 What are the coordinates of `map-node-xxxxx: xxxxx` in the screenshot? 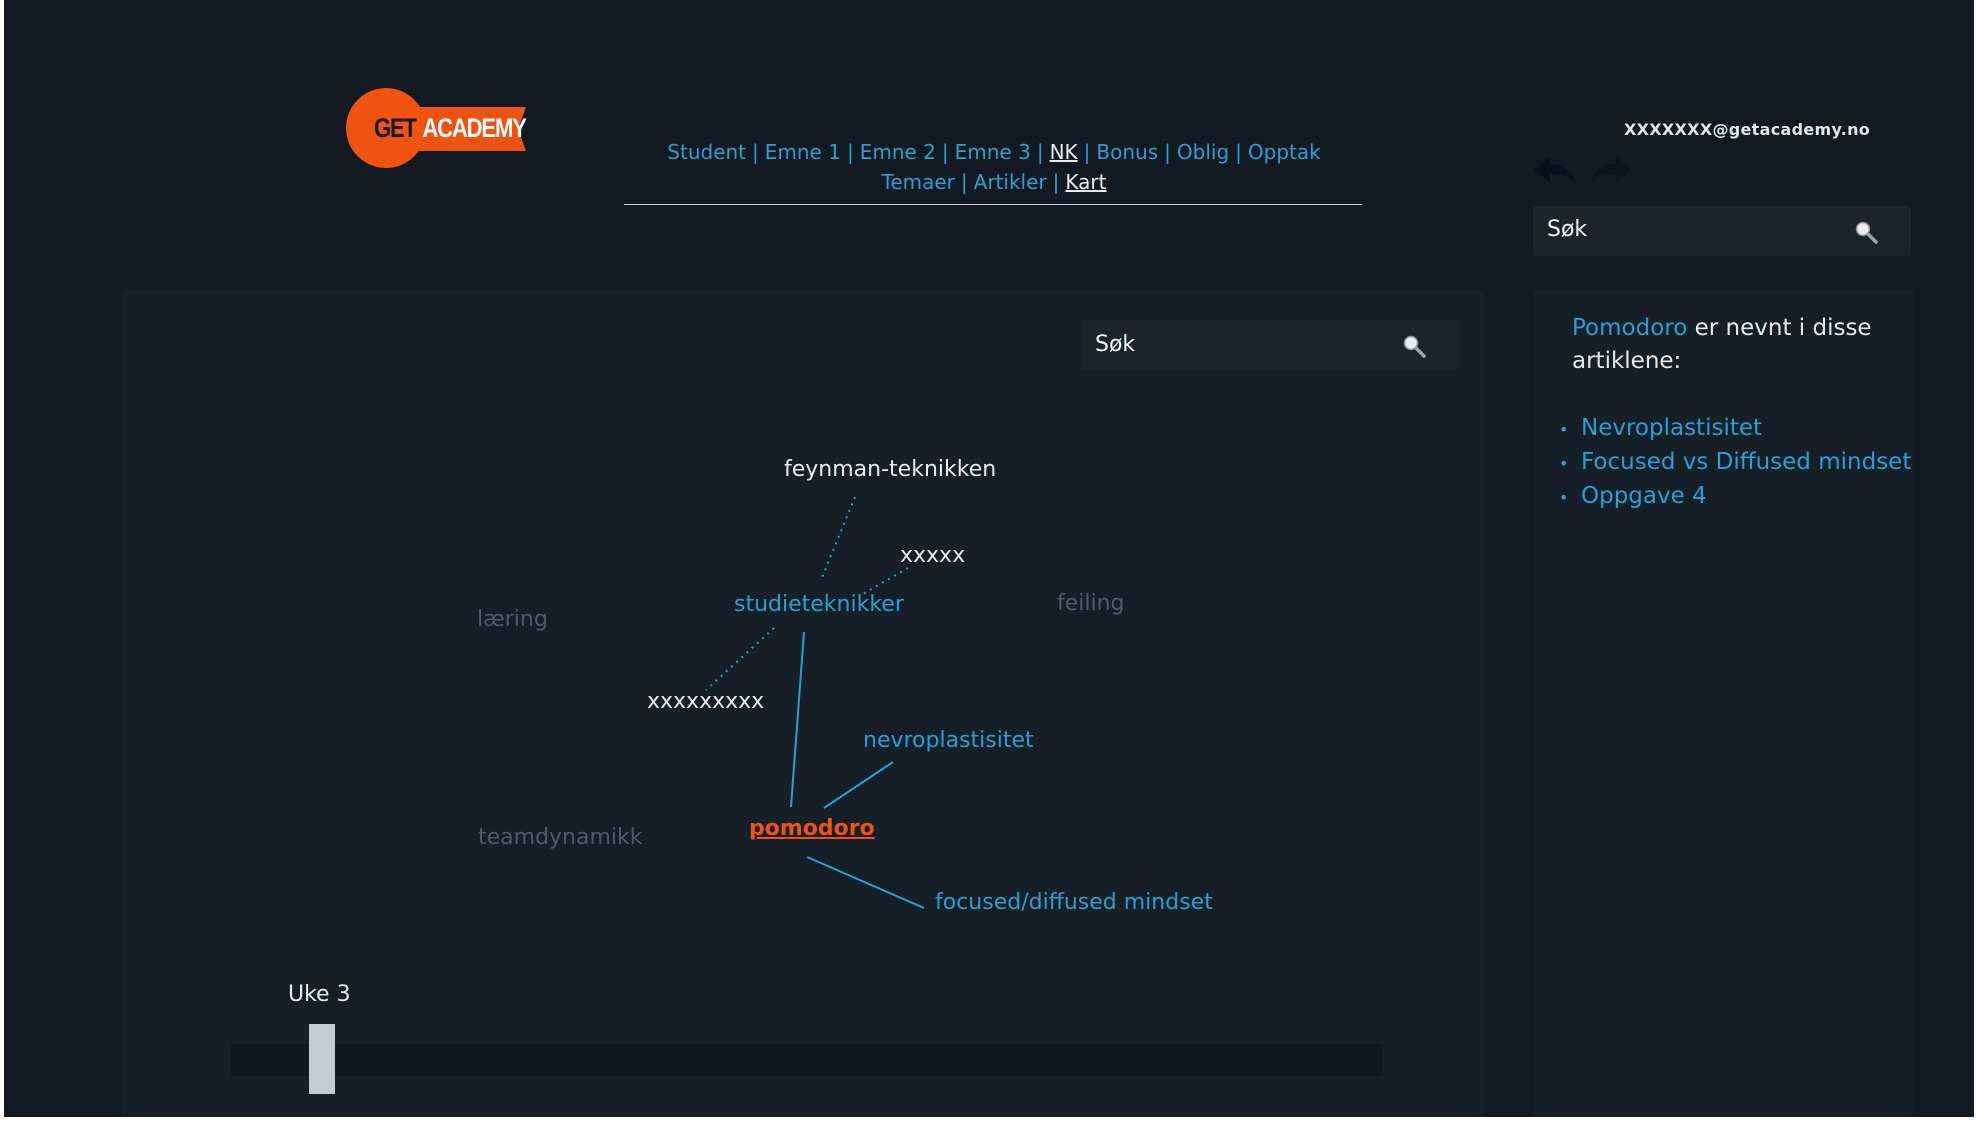 It's located at (932, 555).